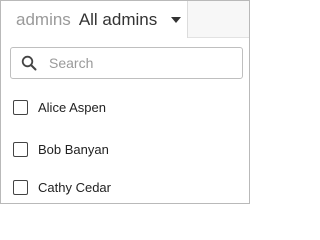 The height and width of the screenshot is (240, 320). Describe the element at coordinates (74, 187) in the screenshot. I see `admin-name: Cathy Cedar` at that location.